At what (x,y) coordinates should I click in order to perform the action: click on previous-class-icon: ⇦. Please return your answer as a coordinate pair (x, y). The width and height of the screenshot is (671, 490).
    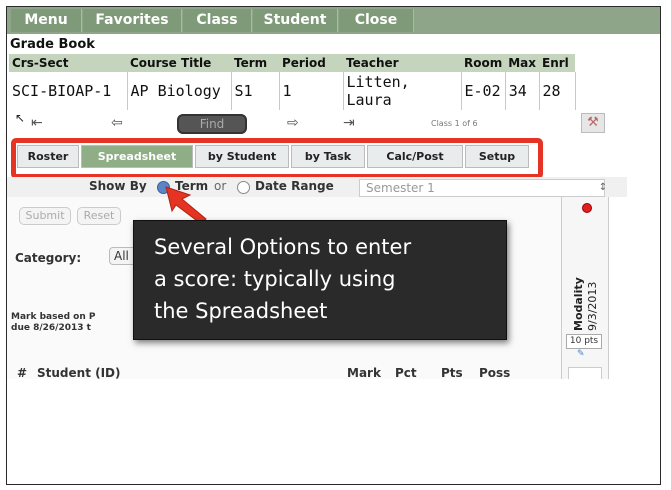
    Looking at the image, I should click on (117, 123).